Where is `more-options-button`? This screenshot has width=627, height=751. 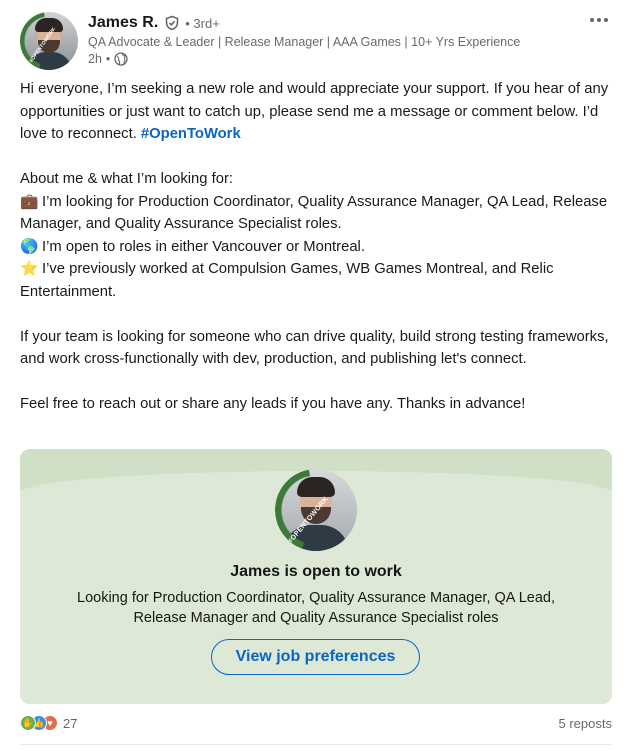
more-options-button is located at coordinates (599, 20).